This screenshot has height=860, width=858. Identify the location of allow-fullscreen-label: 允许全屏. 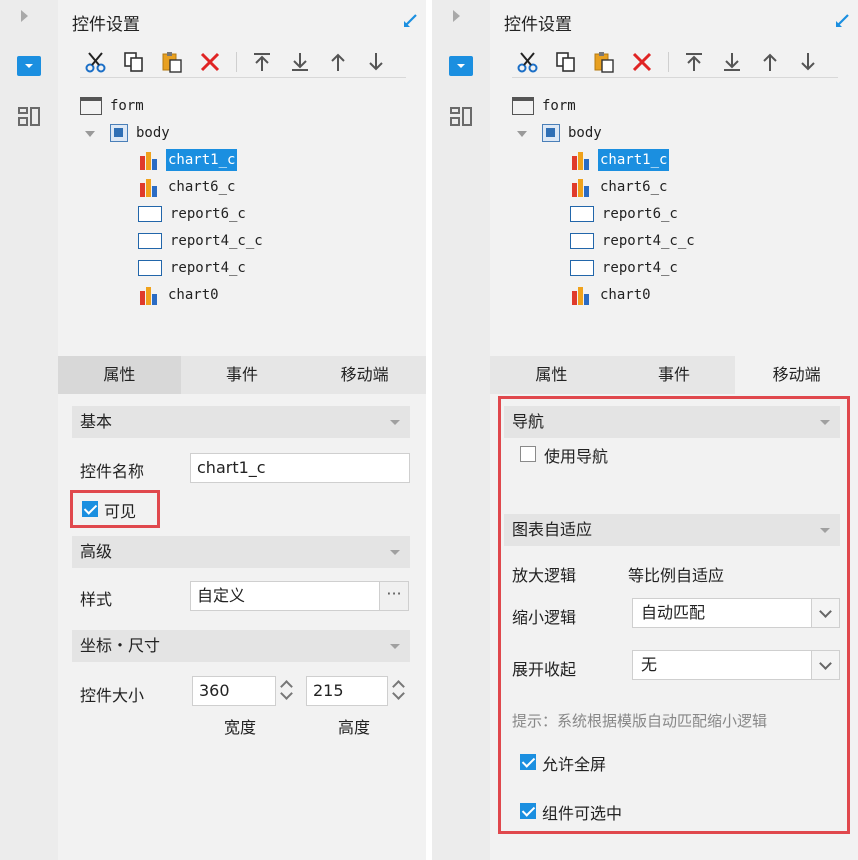
(574, 764).